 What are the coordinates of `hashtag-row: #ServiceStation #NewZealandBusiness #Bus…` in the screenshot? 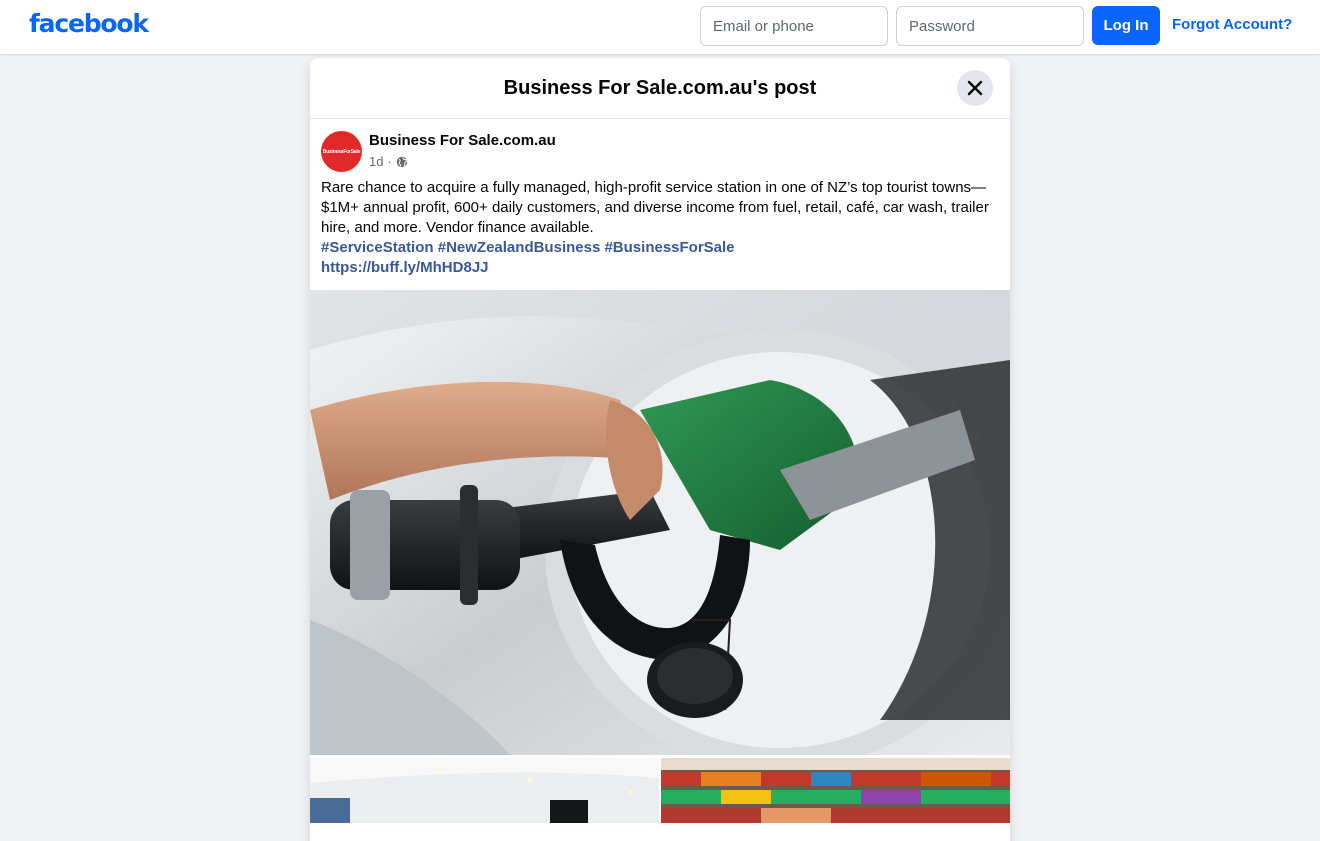 It's located at (528, 248).